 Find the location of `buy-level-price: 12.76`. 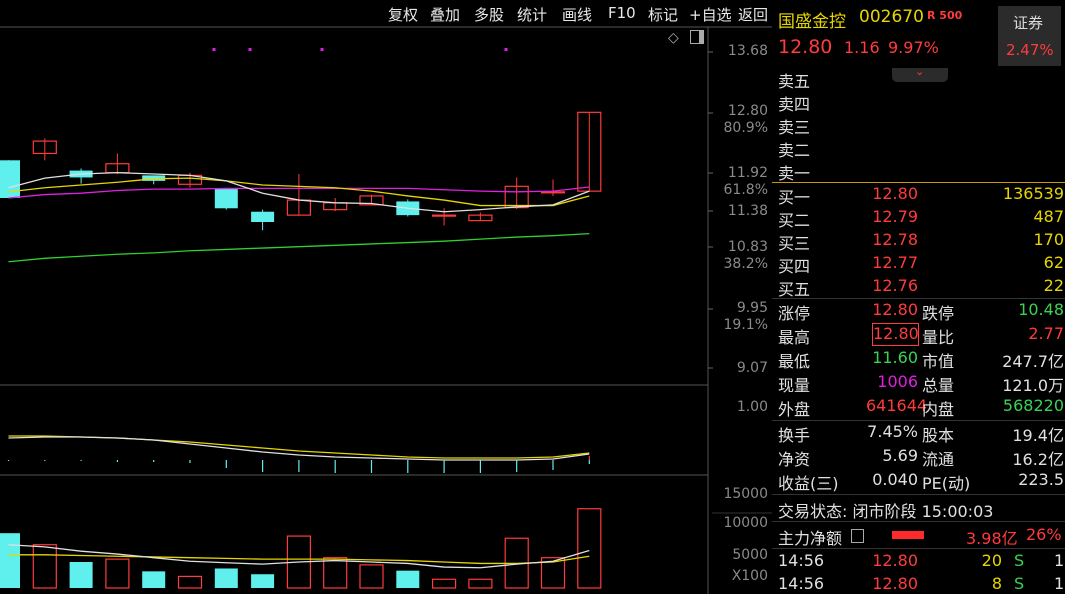

buy-level-price: 12.76 is located at coordinates (895, 285).